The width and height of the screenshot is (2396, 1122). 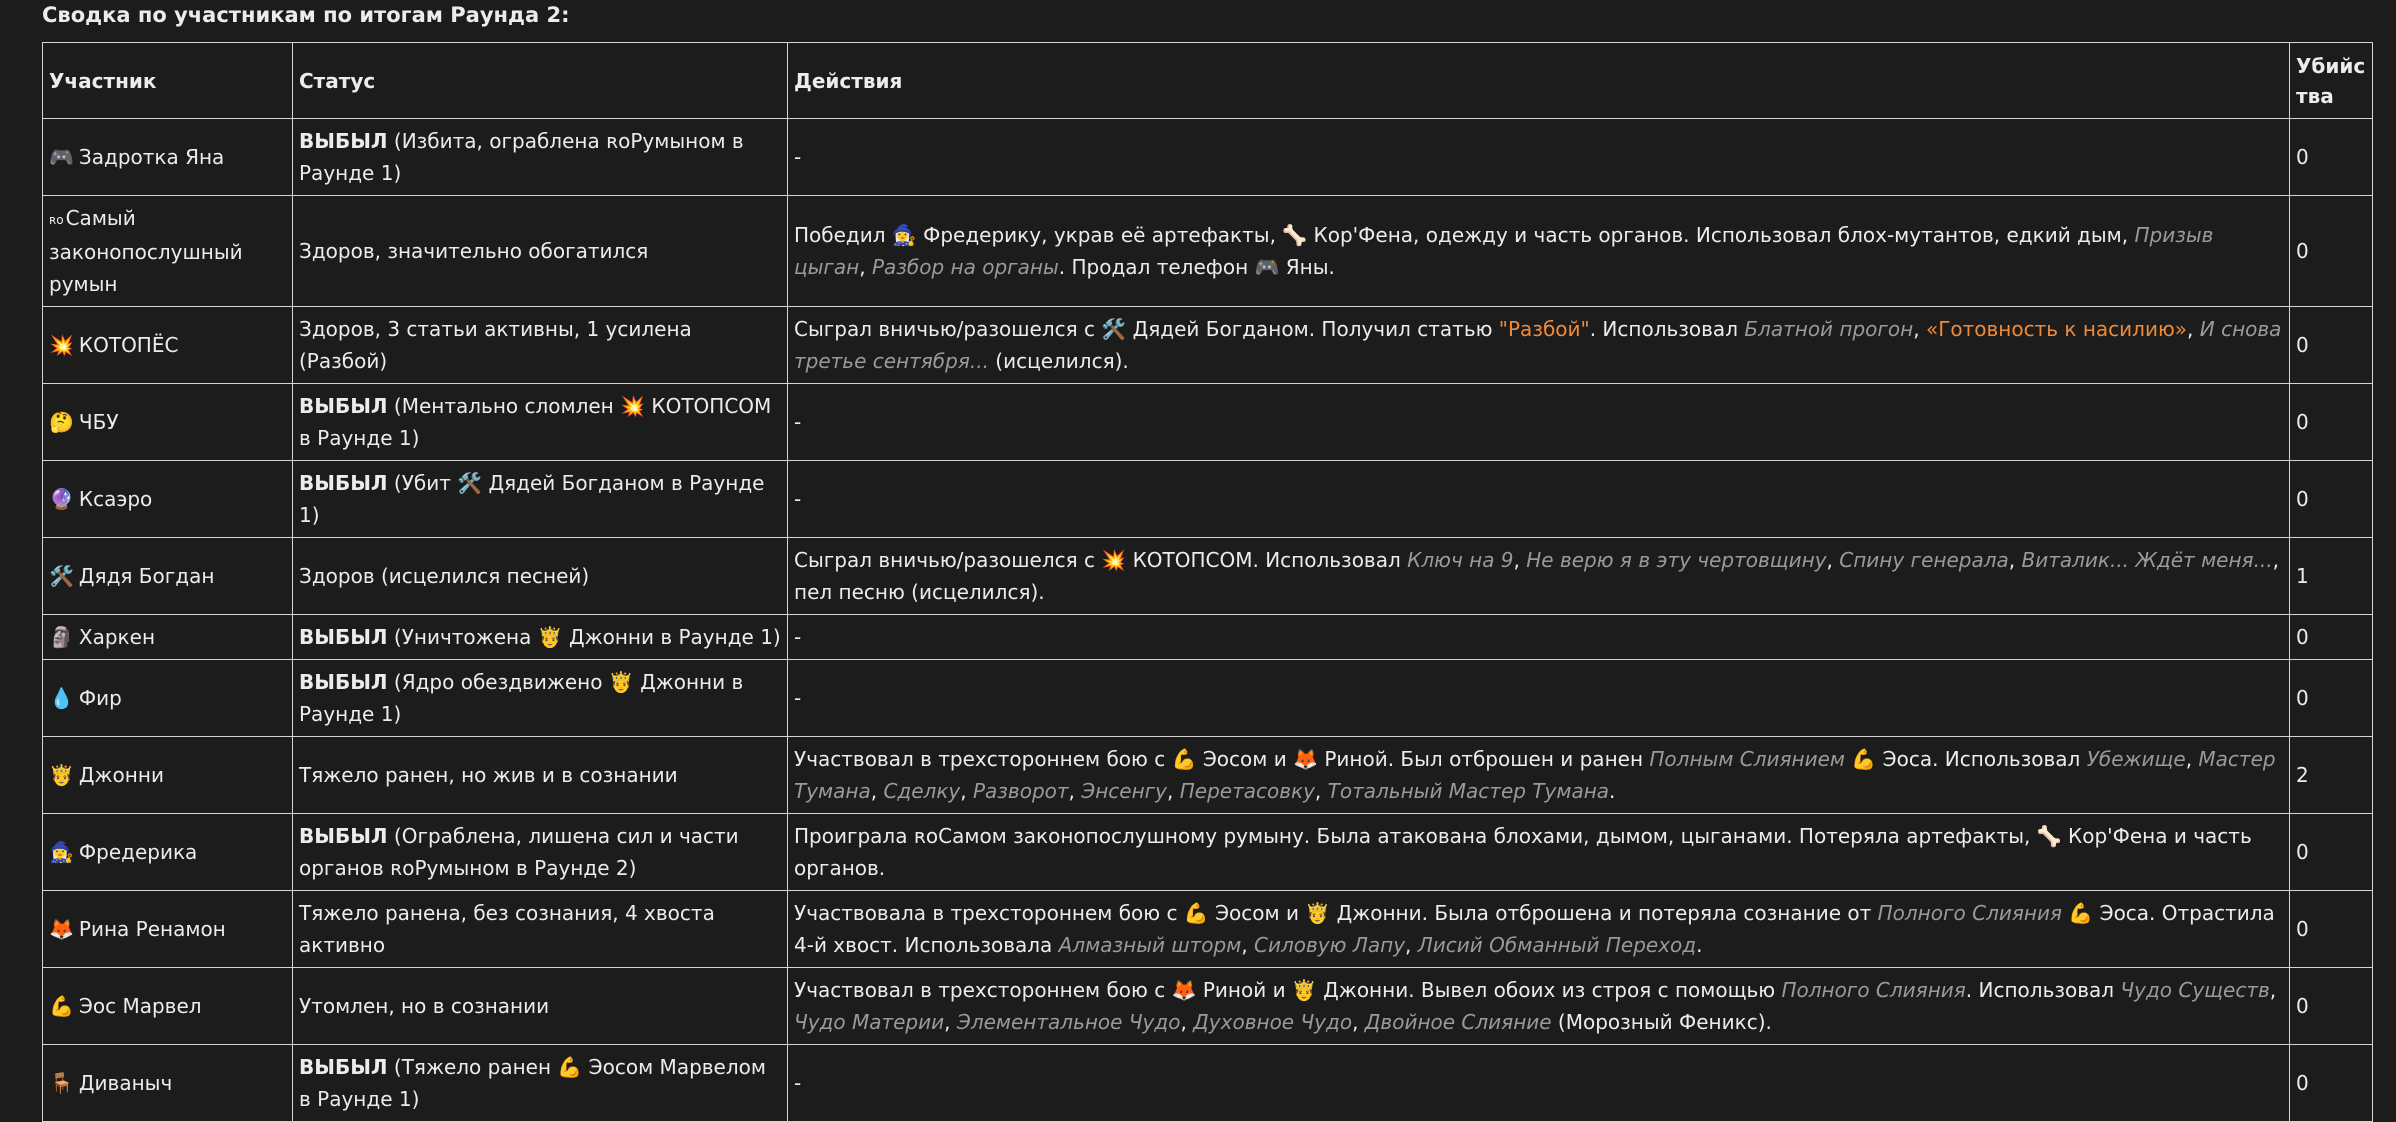 What do you see at coordinates (167, 637) in the screenshot?
I see `participant-cell: 🗿 Харкен` at bounding box center [167, 637].